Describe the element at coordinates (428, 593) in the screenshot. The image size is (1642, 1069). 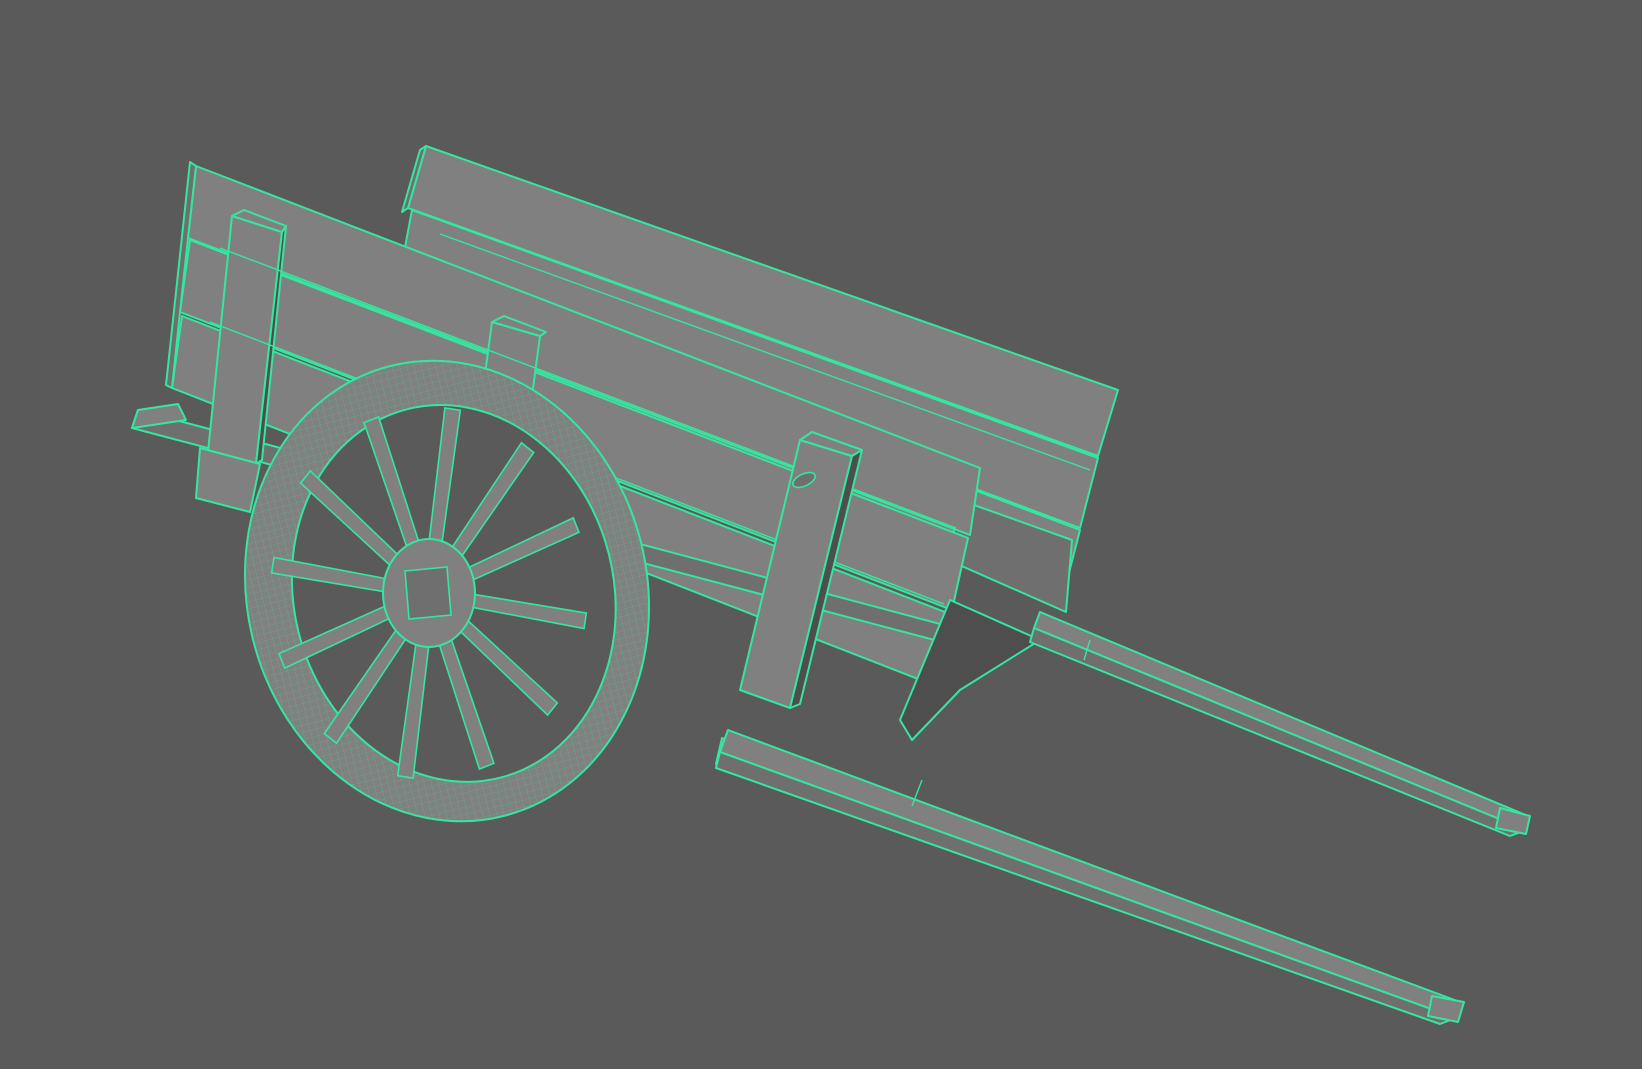
I see `wheel-axle-cap` at that location.